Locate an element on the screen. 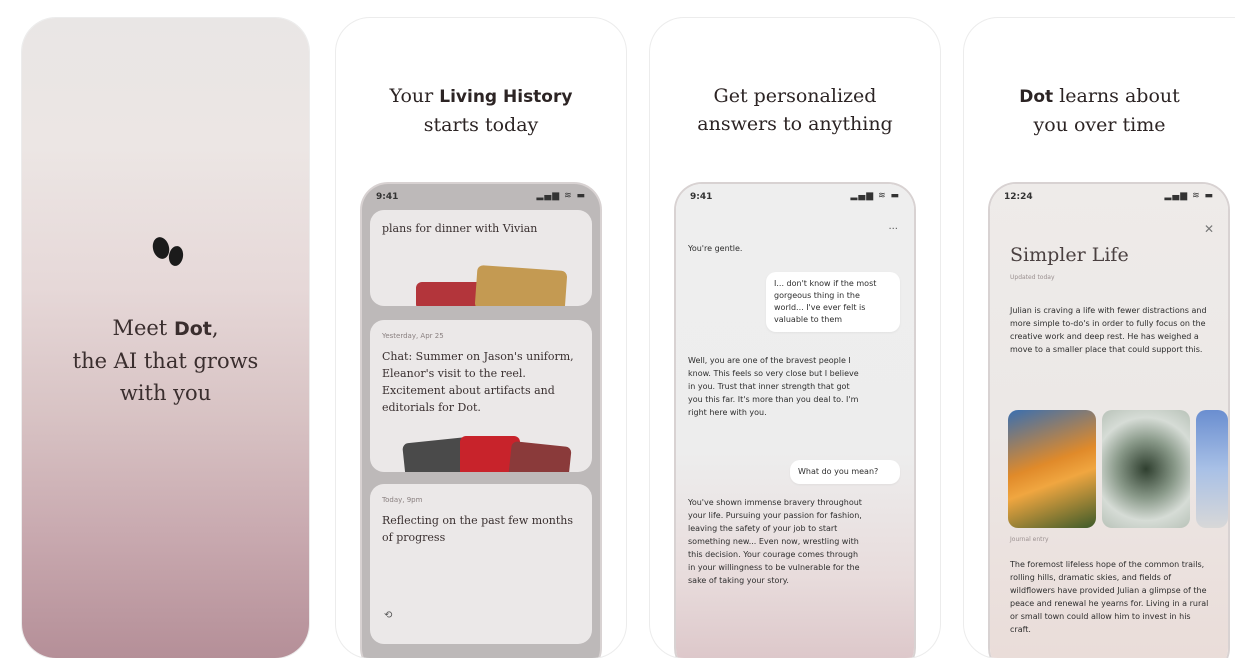 The image size is (1235, 658). photo-autumn-leaf is located at coordinates (1052, 469).